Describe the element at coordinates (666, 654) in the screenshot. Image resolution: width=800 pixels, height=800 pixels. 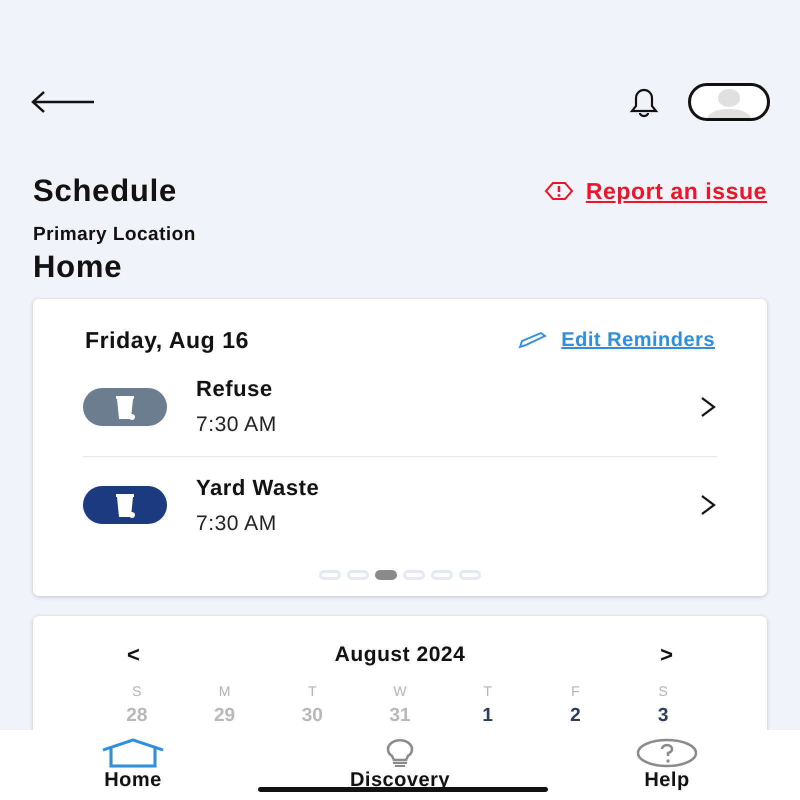
I see `next-month-button: >` at that location.